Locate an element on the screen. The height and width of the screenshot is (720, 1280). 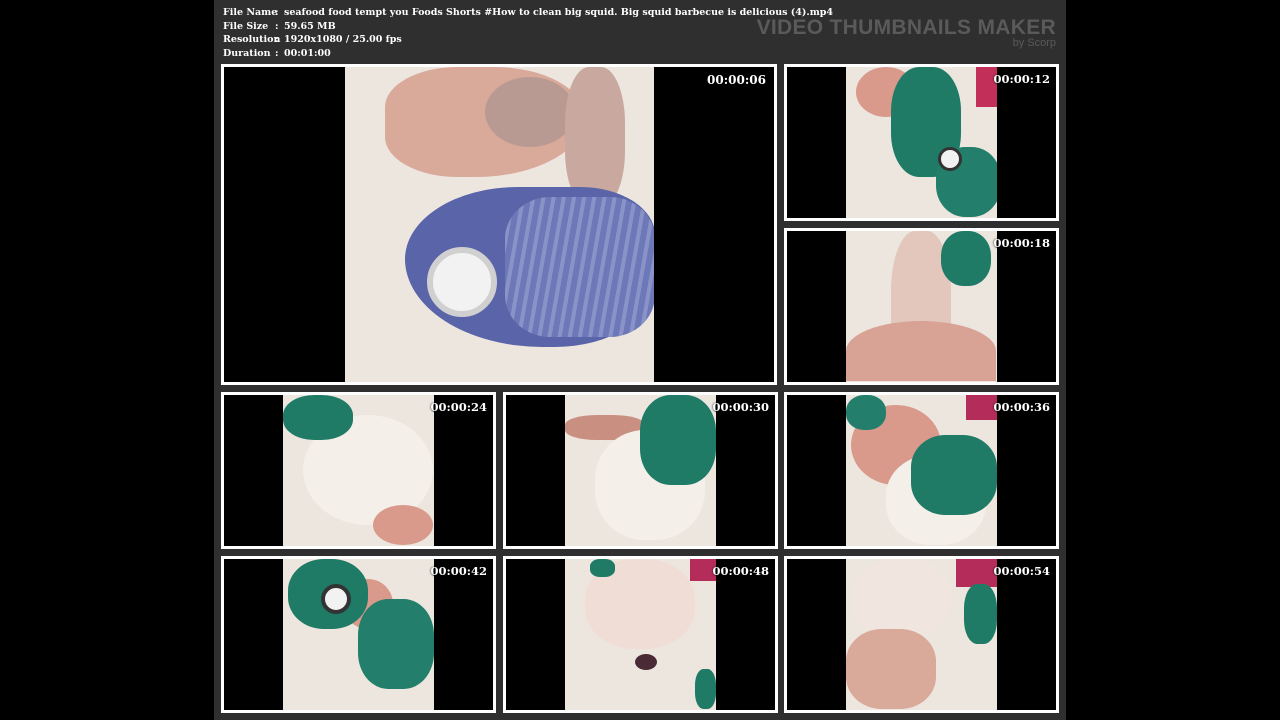
thumbnail-8: 00:00:48 is located at coordinates (640, 634).